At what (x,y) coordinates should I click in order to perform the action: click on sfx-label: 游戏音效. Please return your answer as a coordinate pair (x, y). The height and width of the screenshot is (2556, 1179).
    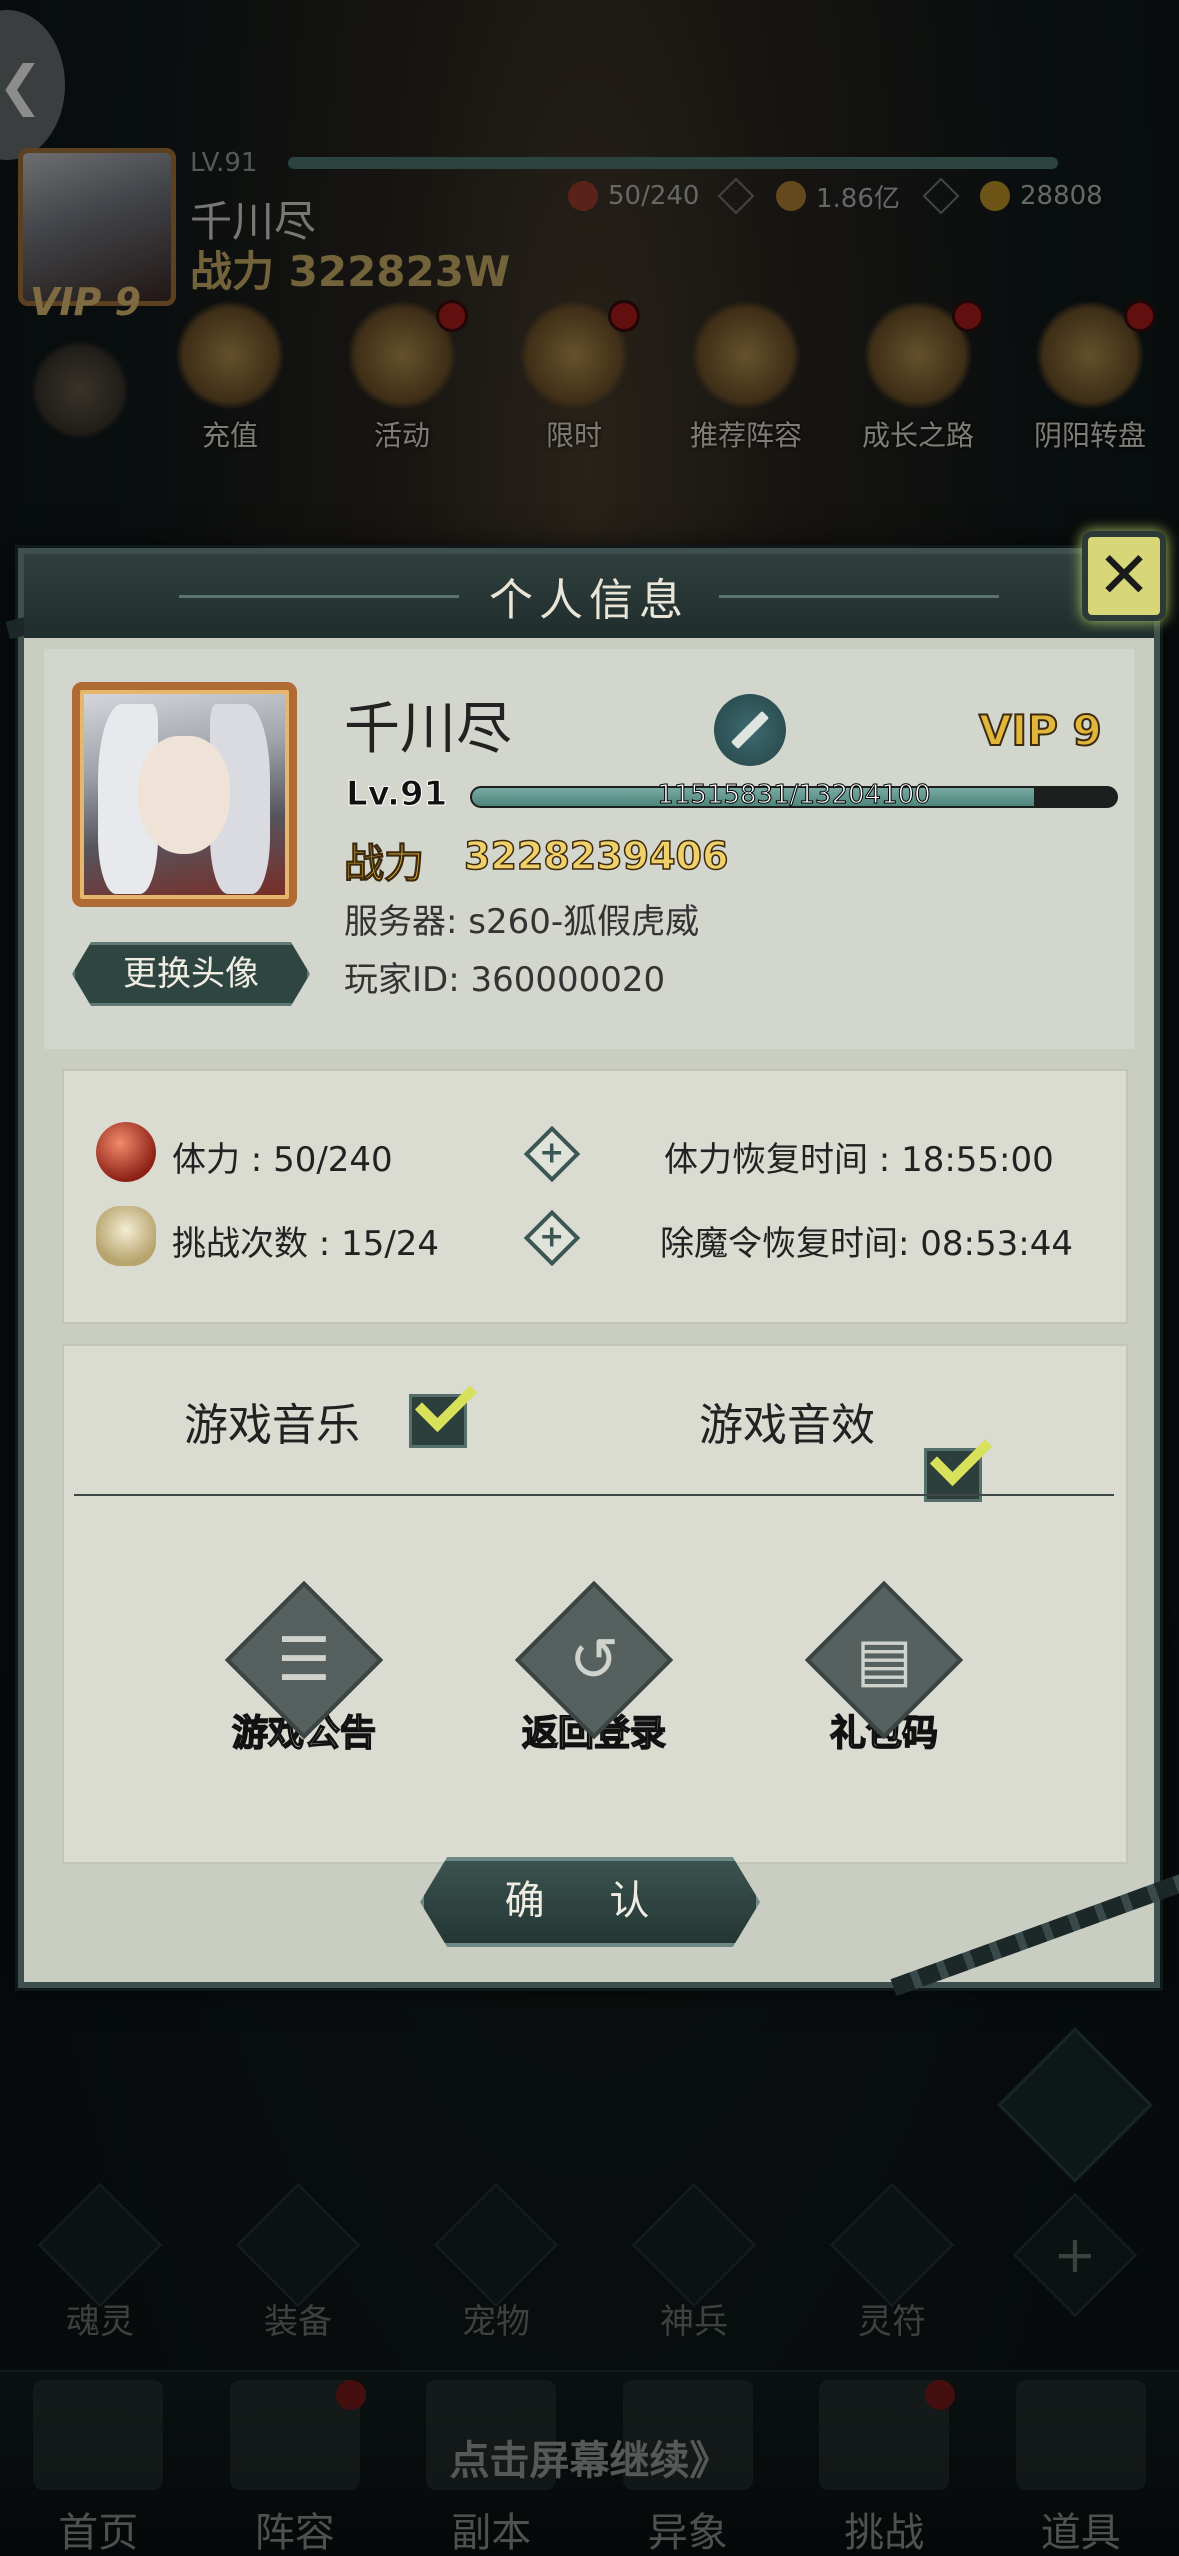
    Looking at the image, I should click on (787, 1425).